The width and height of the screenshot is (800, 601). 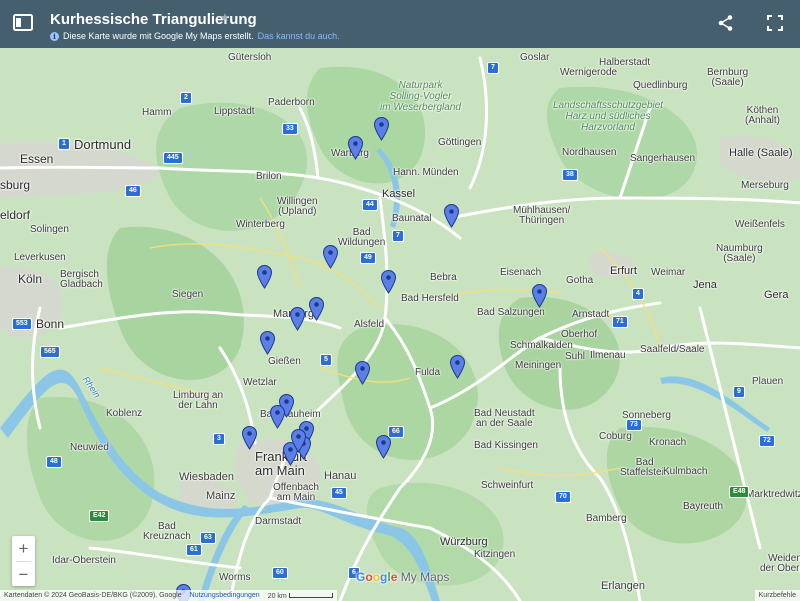 What do you see at coordinates (767, 441) in the screenshot?
I see `road-shield: 72` at bounding box center [767, 441].